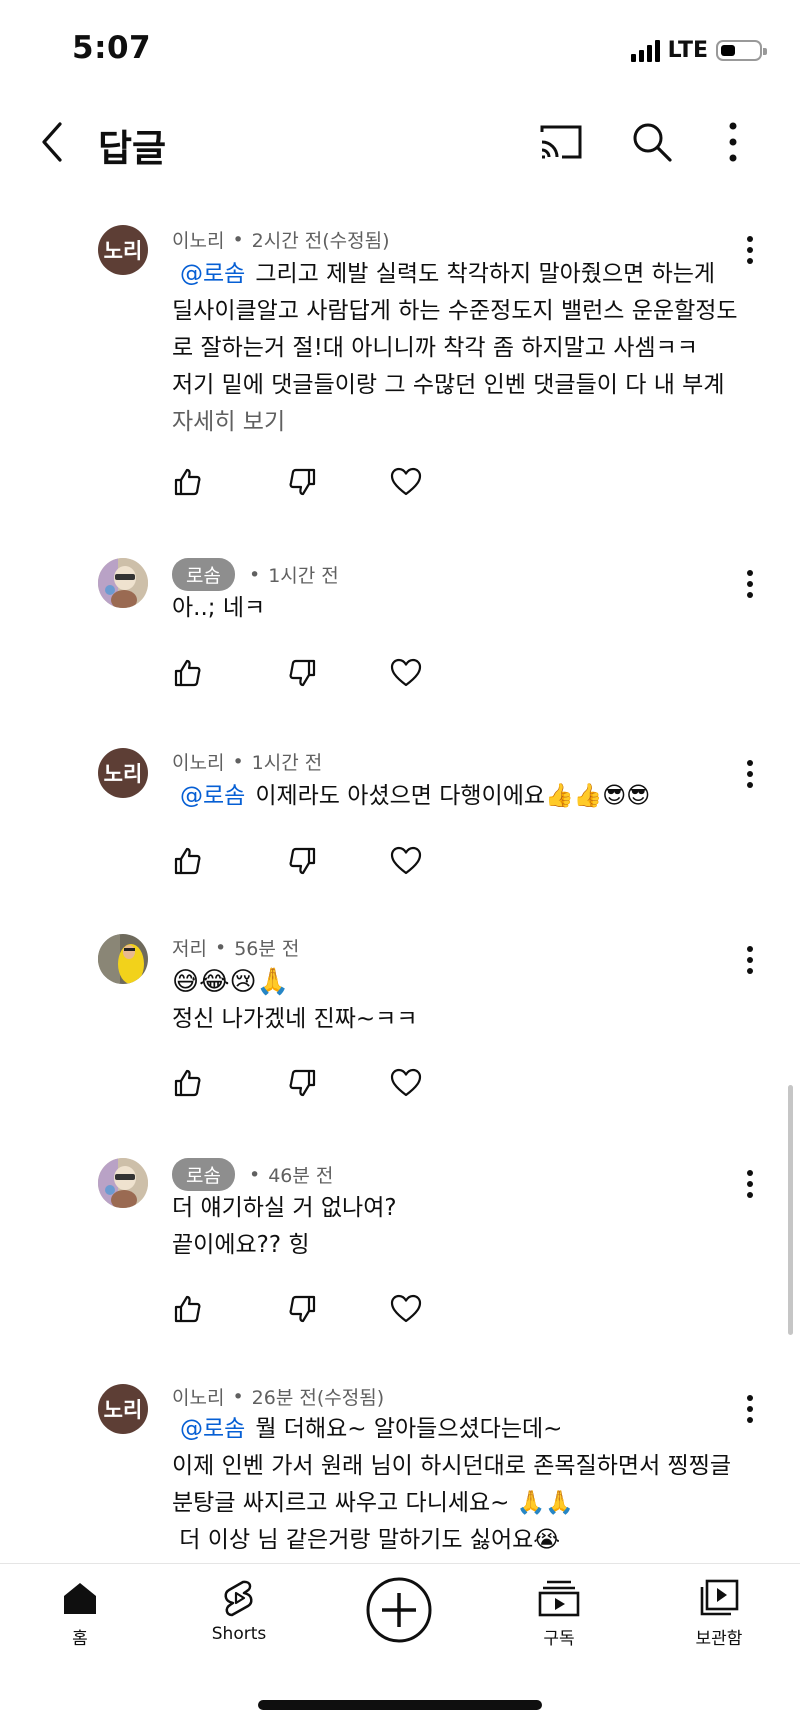 This screenshot has width=800, height=1732. What do you see at coordinates (219, 608) in the screenshot?
I see `comment-text: 아..; 네ㅋ` at bounding box center [219, 608].